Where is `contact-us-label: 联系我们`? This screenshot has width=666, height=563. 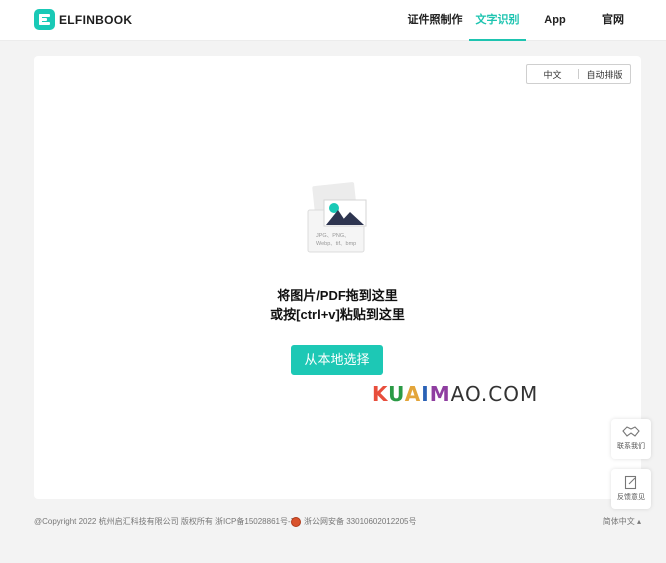
contact-us-label: 联系我们 is located at coordinates (631, 446).